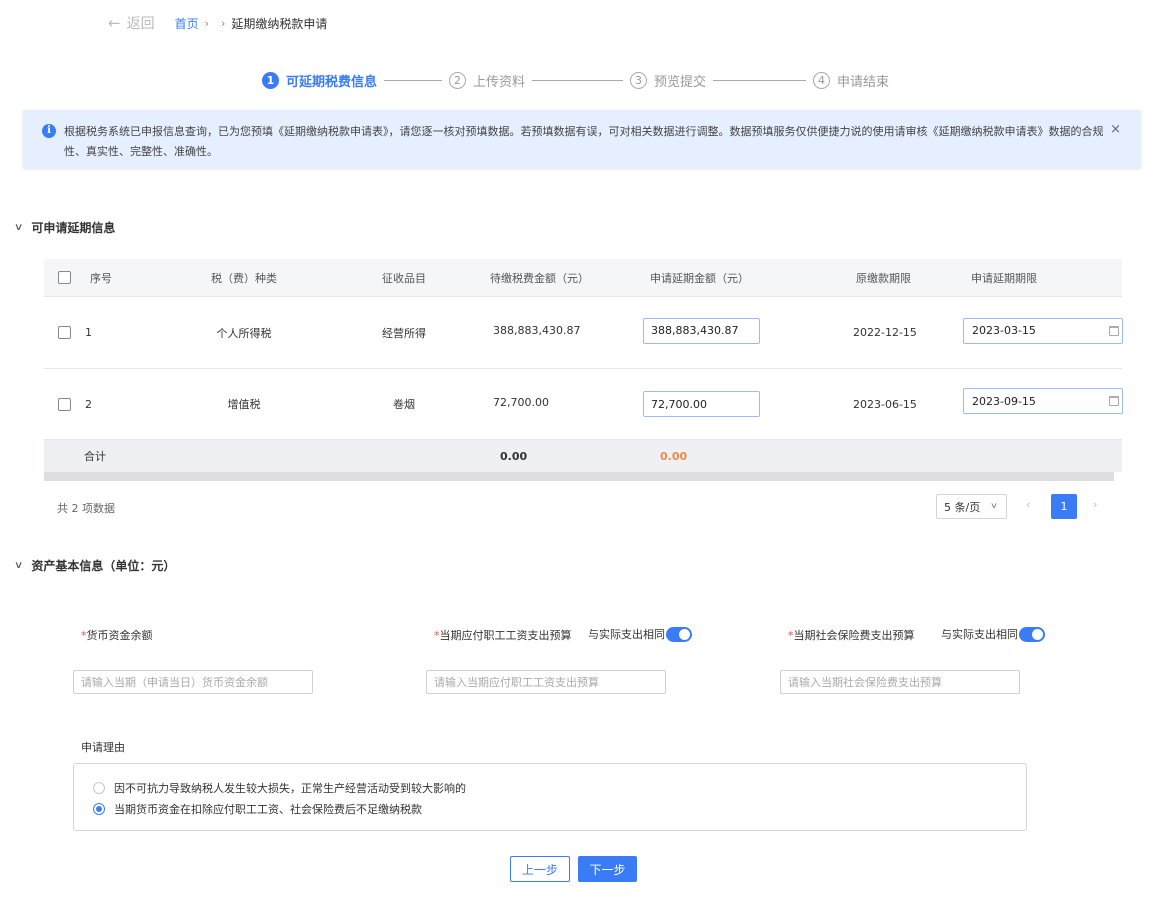  I want to click on step-number: 2, so click(458, 80).